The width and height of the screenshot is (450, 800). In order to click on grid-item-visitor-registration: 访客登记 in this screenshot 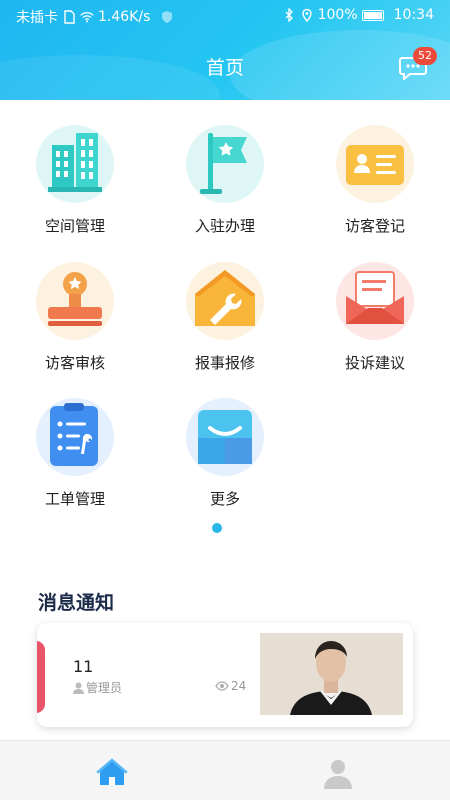, I will do `click(375, 185)`.